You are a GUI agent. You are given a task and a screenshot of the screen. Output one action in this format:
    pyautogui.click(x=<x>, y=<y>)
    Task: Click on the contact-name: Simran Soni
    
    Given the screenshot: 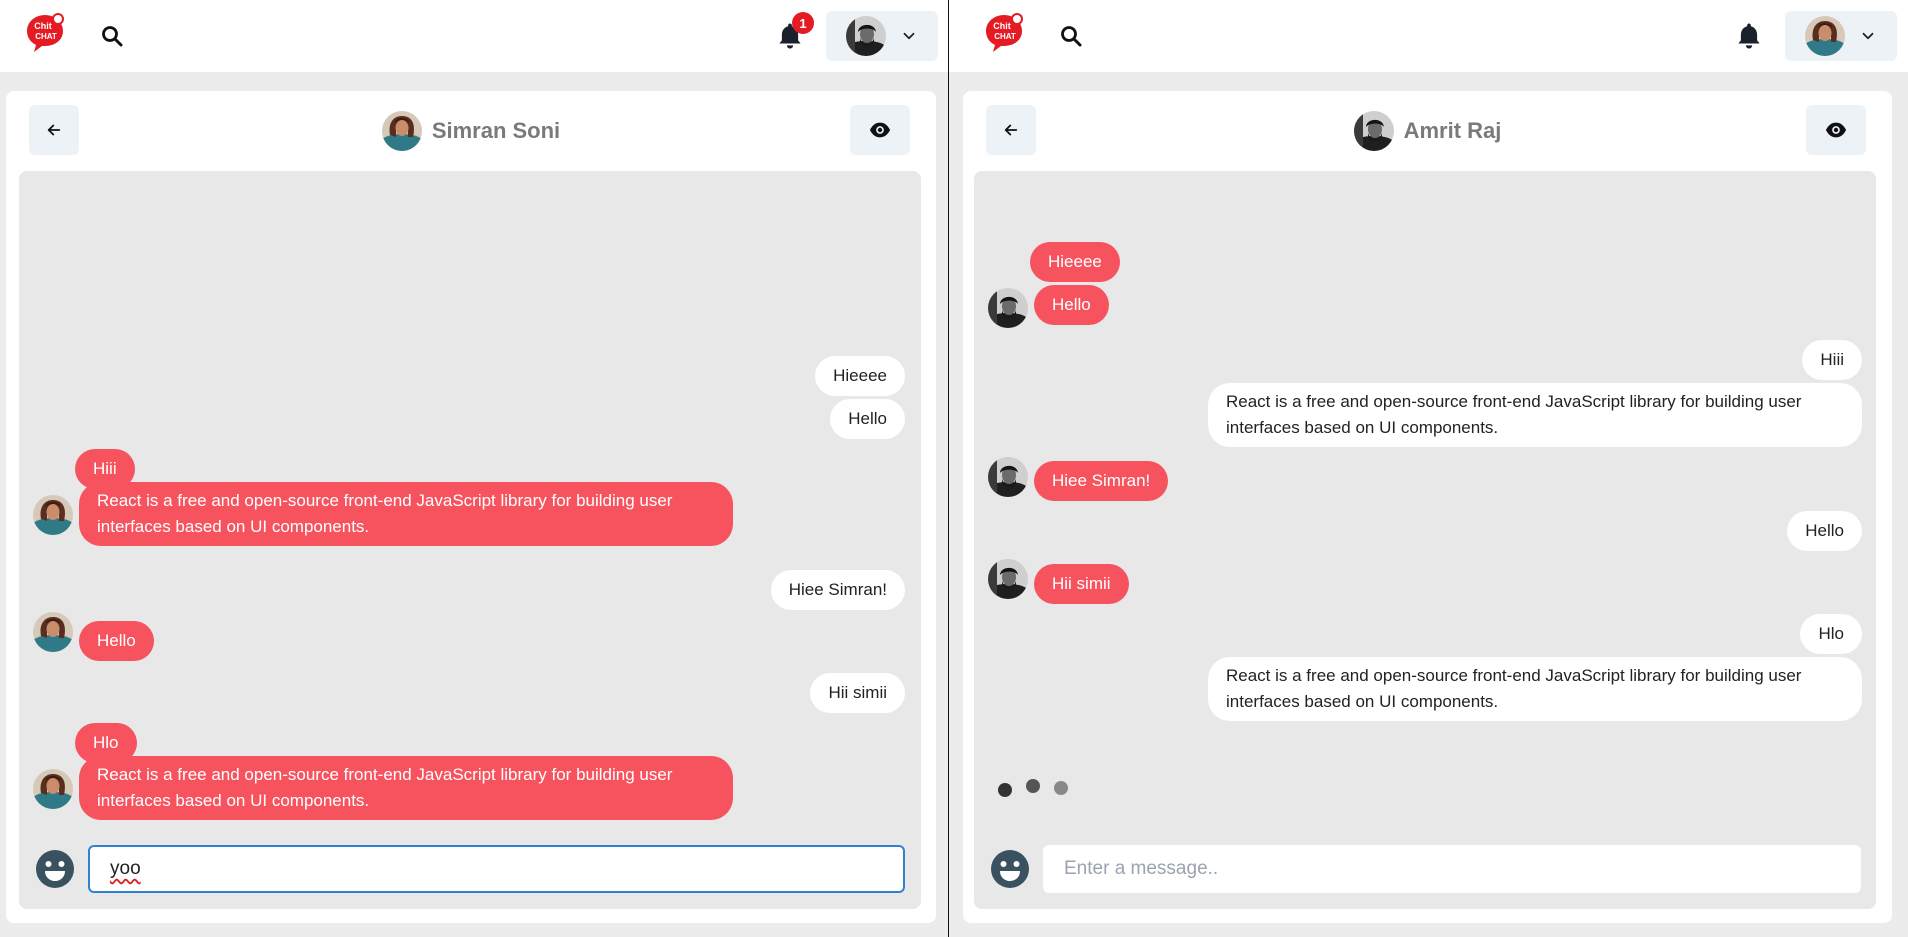 What is the action you would take?
    pyautogui.click(x=496, y=130)
    